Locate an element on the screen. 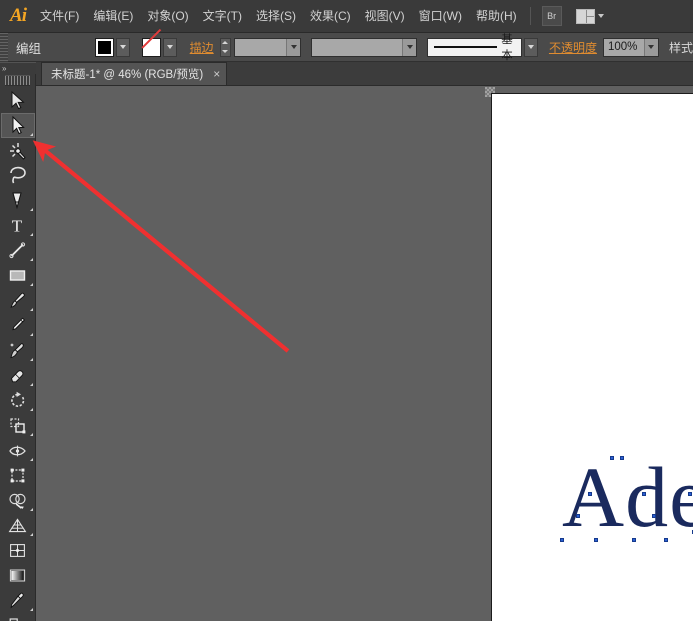 The height and width of the screenshot is (621, 693). tools-panel-collapse-button: » is located at coordinates (18, 68).